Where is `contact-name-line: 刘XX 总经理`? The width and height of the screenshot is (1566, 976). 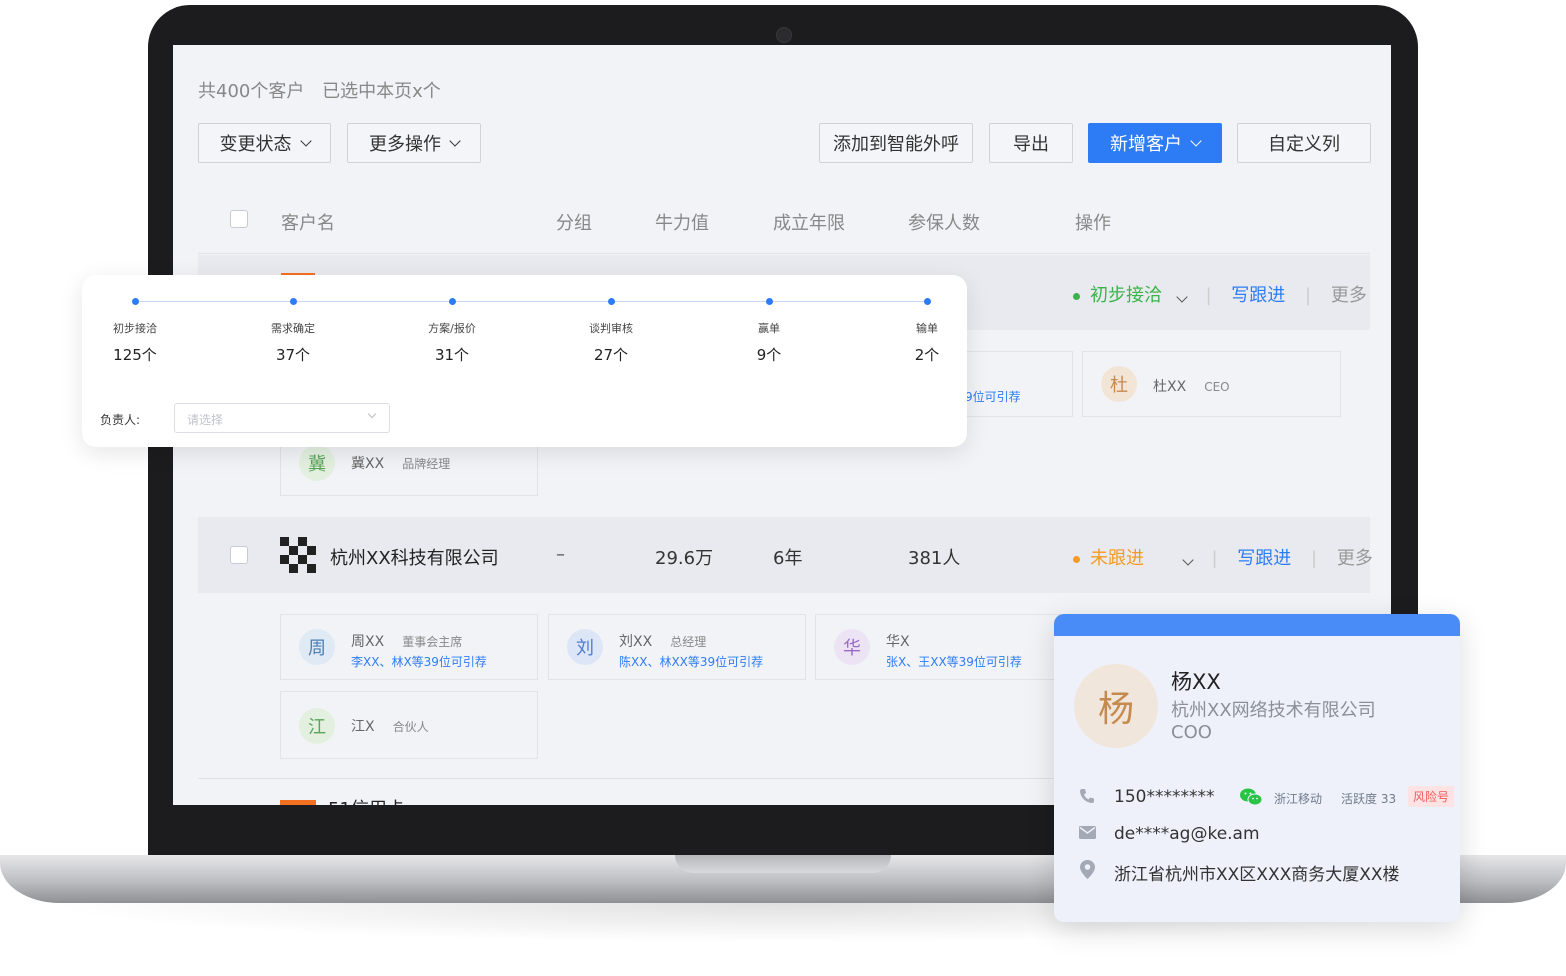
contact-name-line: 刘XX 总经理 is located at coordinates (662, 641).